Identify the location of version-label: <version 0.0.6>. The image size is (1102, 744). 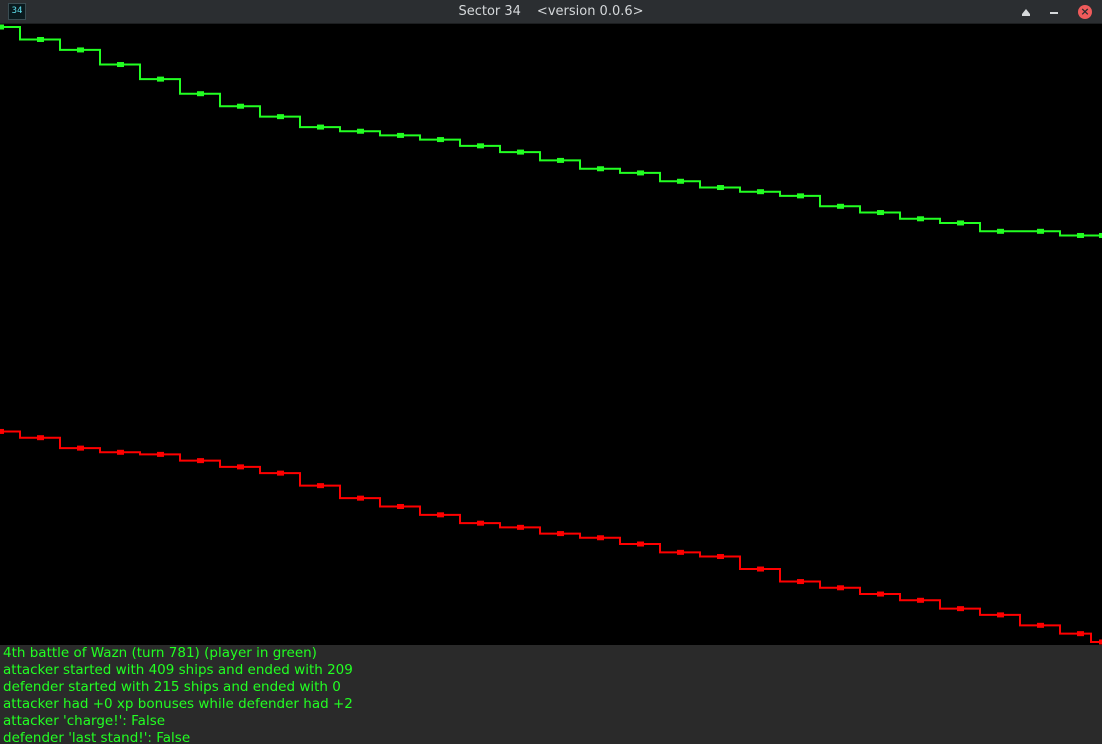
(590, 11).